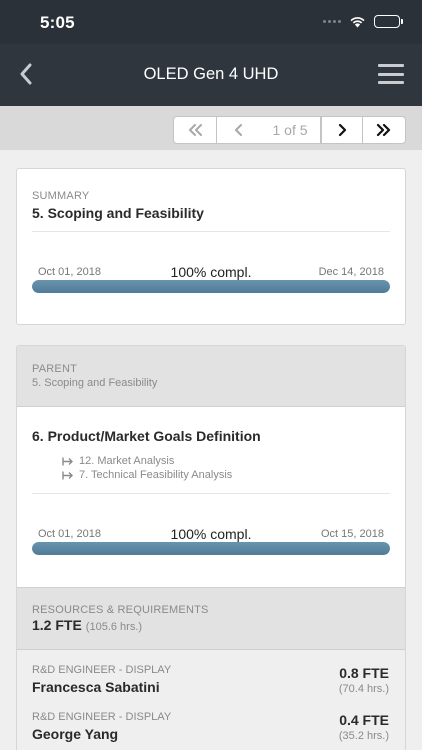 The image size is (422, 750). I want to click on summary-progress-bar, so click(211, 286).